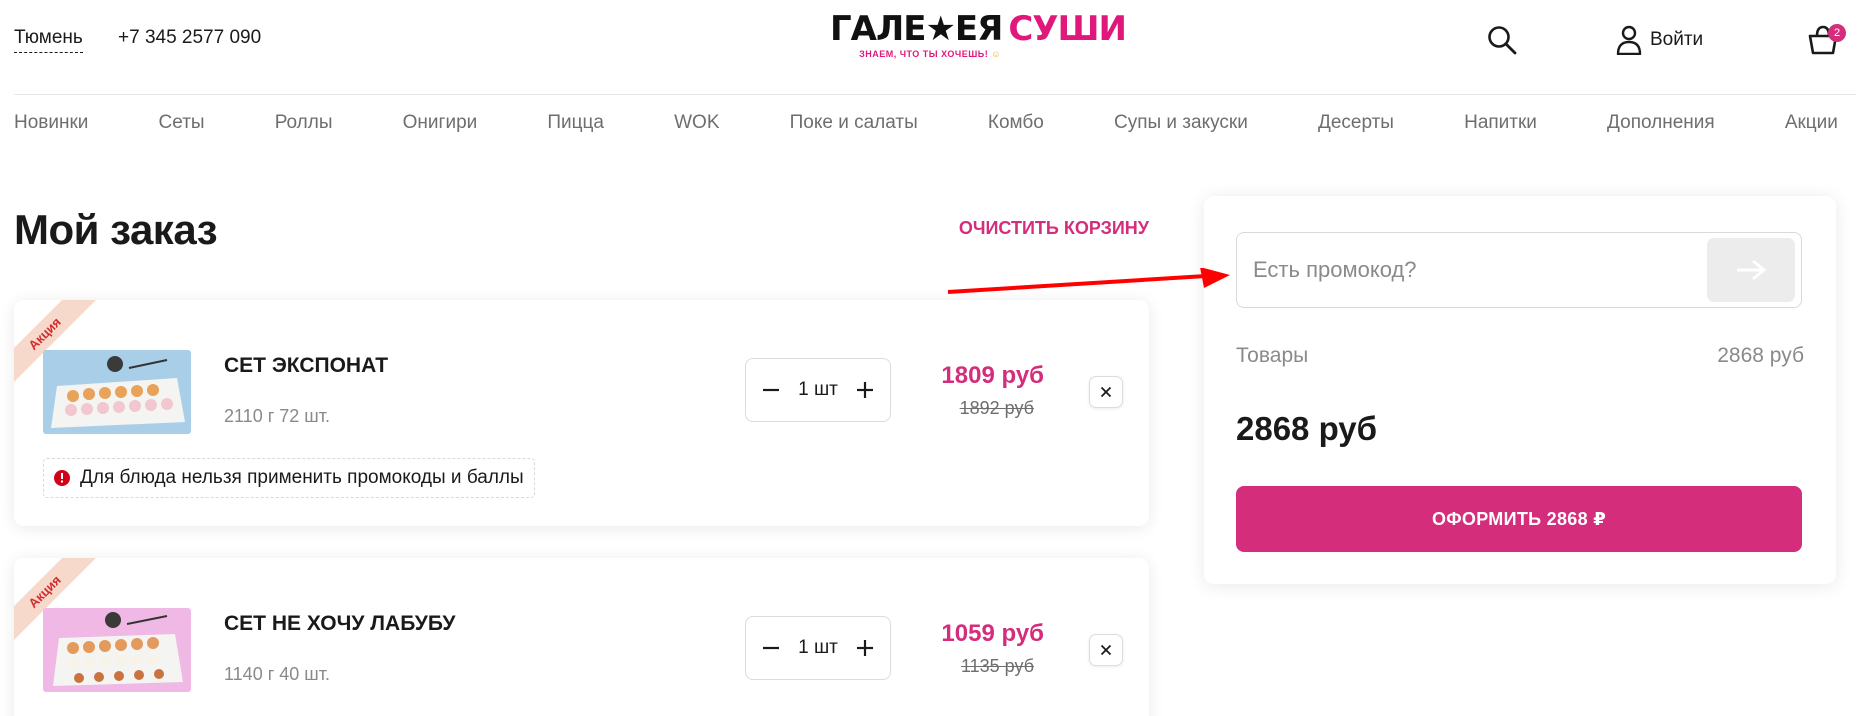 This screenshot has height=716, width=1871. Describe the element at coordinates (1661, 123) in the screenshot. I see `nav-item-extras: Дополнения` at that location.